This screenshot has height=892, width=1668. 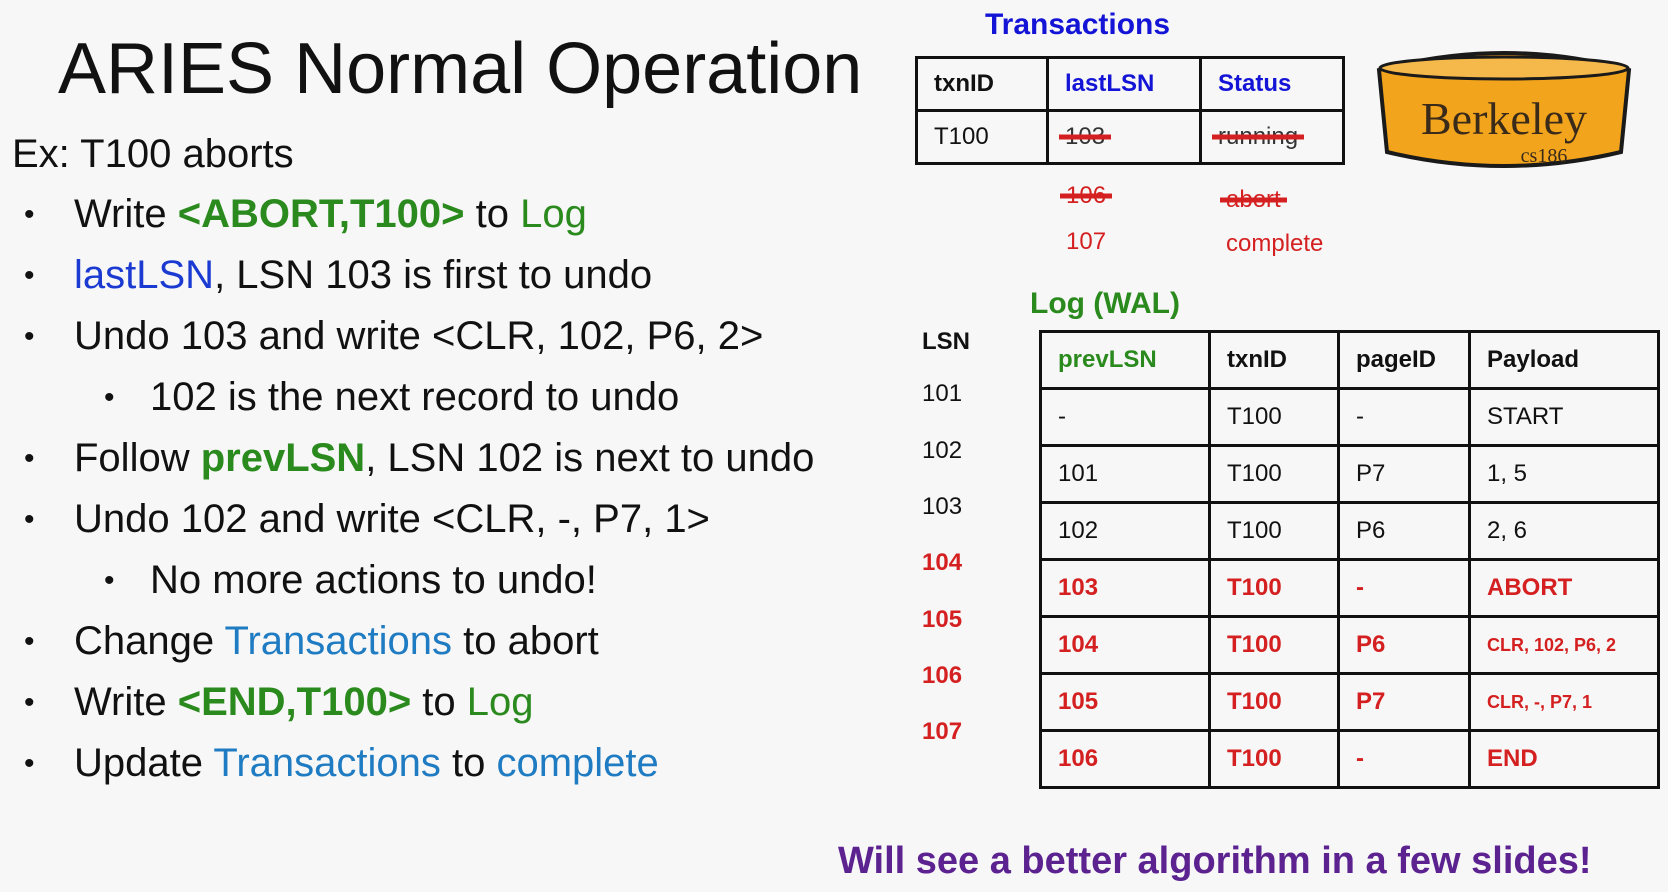 I want to click on table-cell: running, so click(x=1272, y=137).